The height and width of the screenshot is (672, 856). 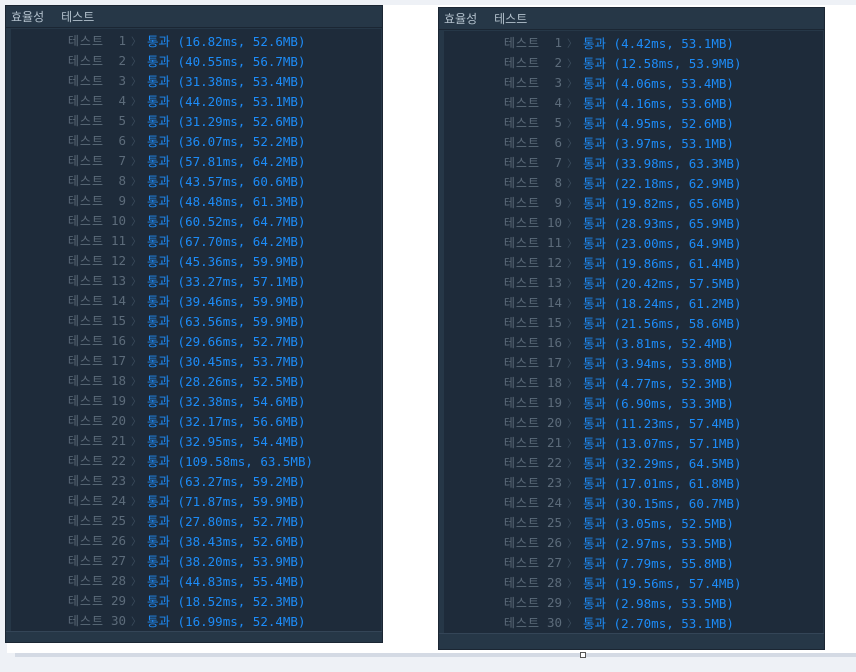 What do you see at coordinates (633, 322) in the screenshot?
I see `test-result-row: 테스트 15 〉 통과 (21.56ms, 58.6MB)` at bounding box center [633, 322].